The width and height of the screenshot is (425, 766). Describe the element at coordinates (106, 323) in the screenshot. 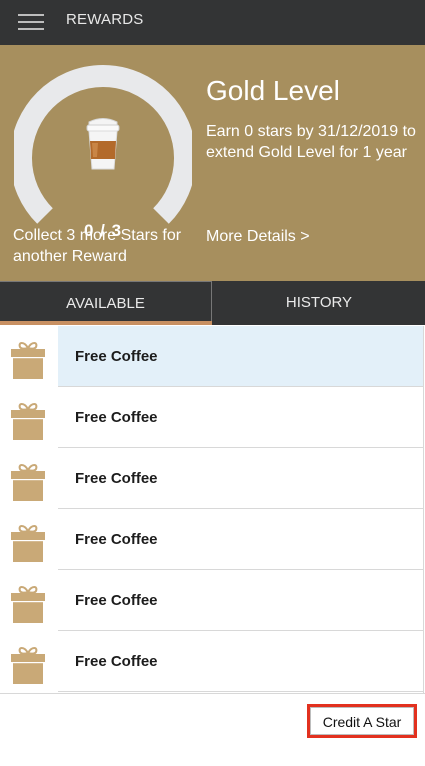

I see `active-tab-indicator` at that location.